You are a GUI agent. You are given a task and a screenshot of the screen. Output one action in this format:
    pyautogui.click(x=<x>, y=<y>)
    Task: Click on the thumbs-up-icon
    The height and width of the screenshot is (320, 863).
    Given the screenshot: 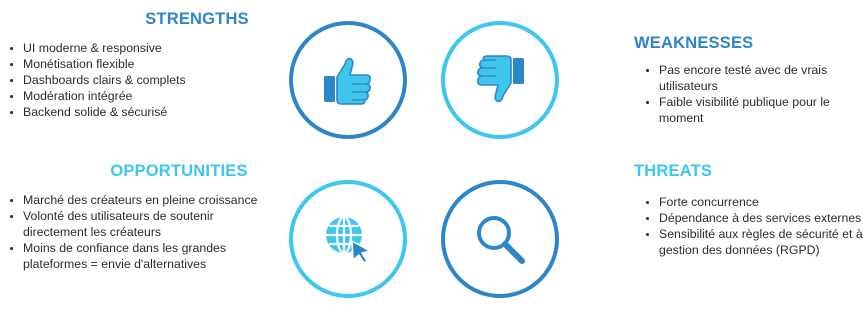 What is the action you would take?
    pyautogui.click(x=347, y=81)
    